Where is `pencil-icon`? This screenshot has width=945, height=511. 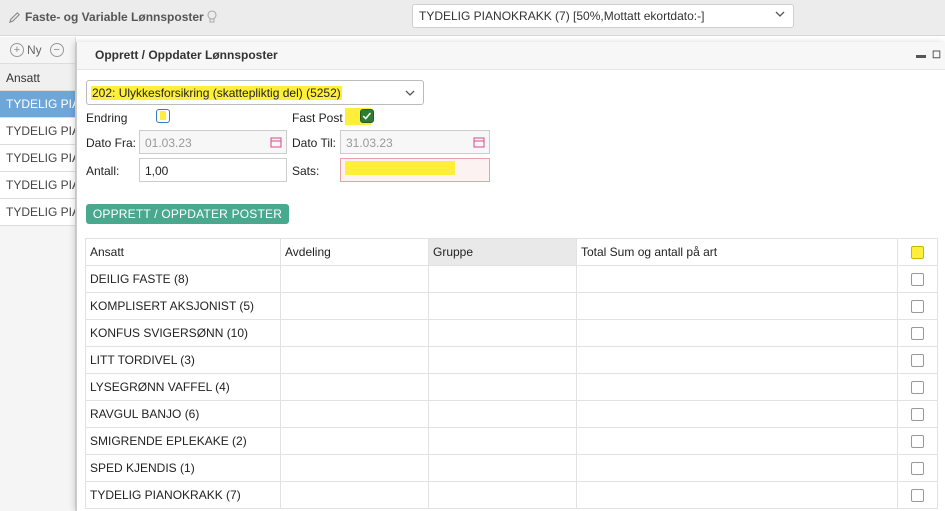 pencil-icon is located at coordinates (14, 17).